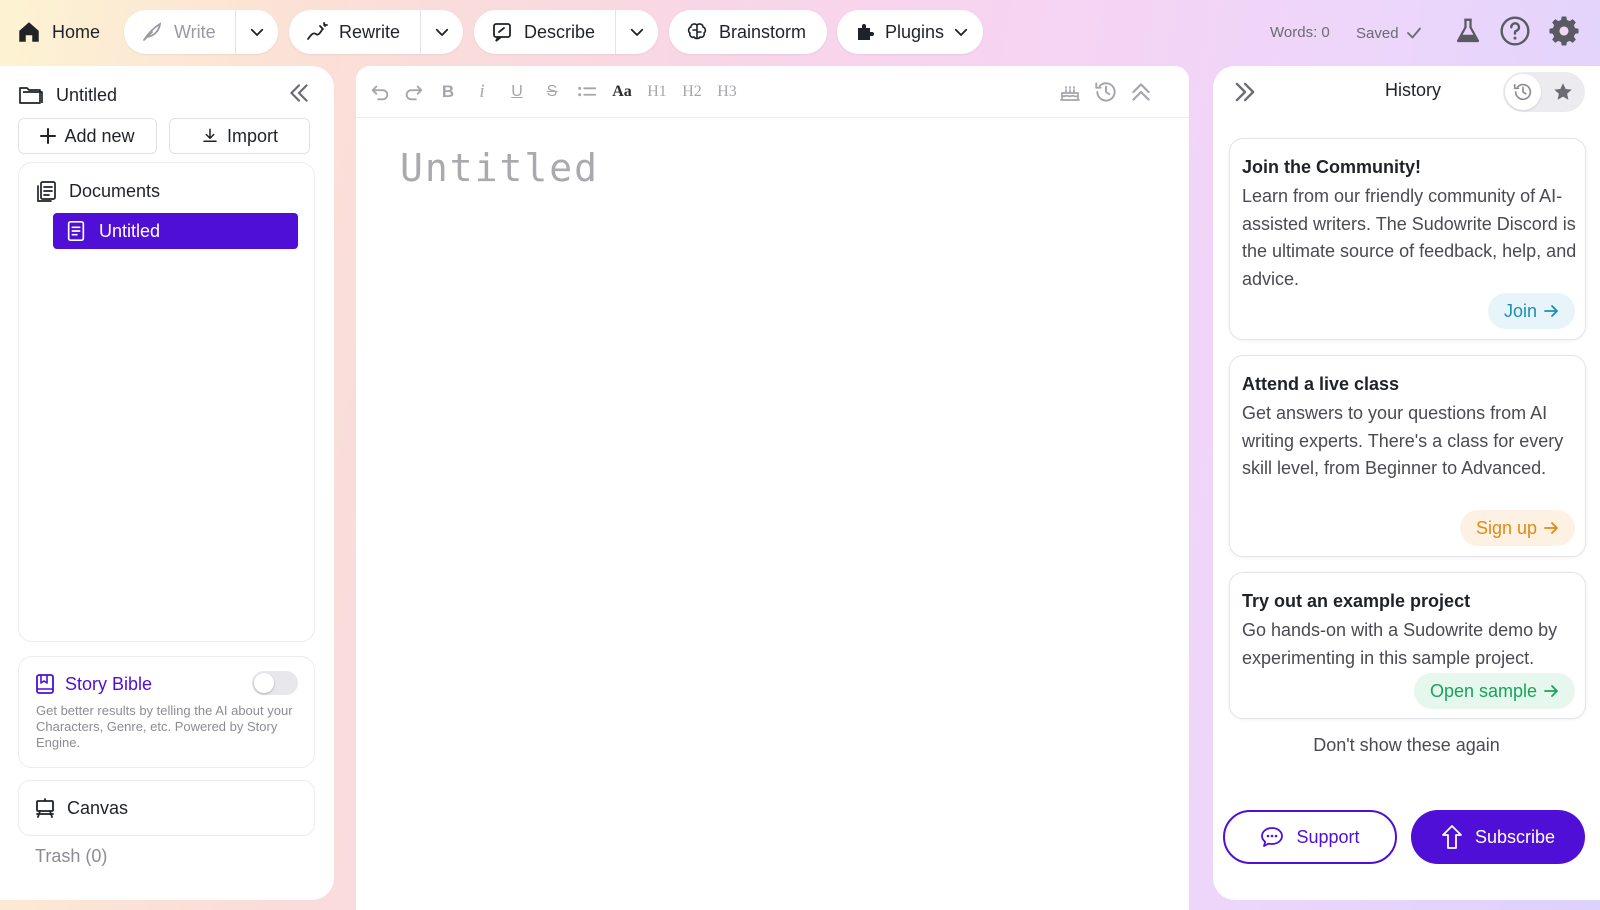  Describe the element at coordinates (697, 32) in the screenshot. I see `brain-icon` at that location.